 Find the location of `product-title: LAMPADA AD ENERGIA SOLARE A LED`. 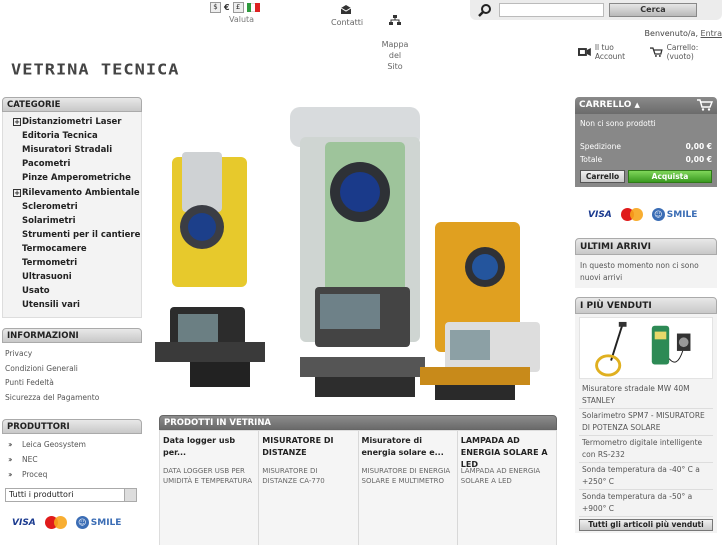

product-title: LAMPADA AD ENERGIA SOLARE A LED is located at coordinates (507, 452).